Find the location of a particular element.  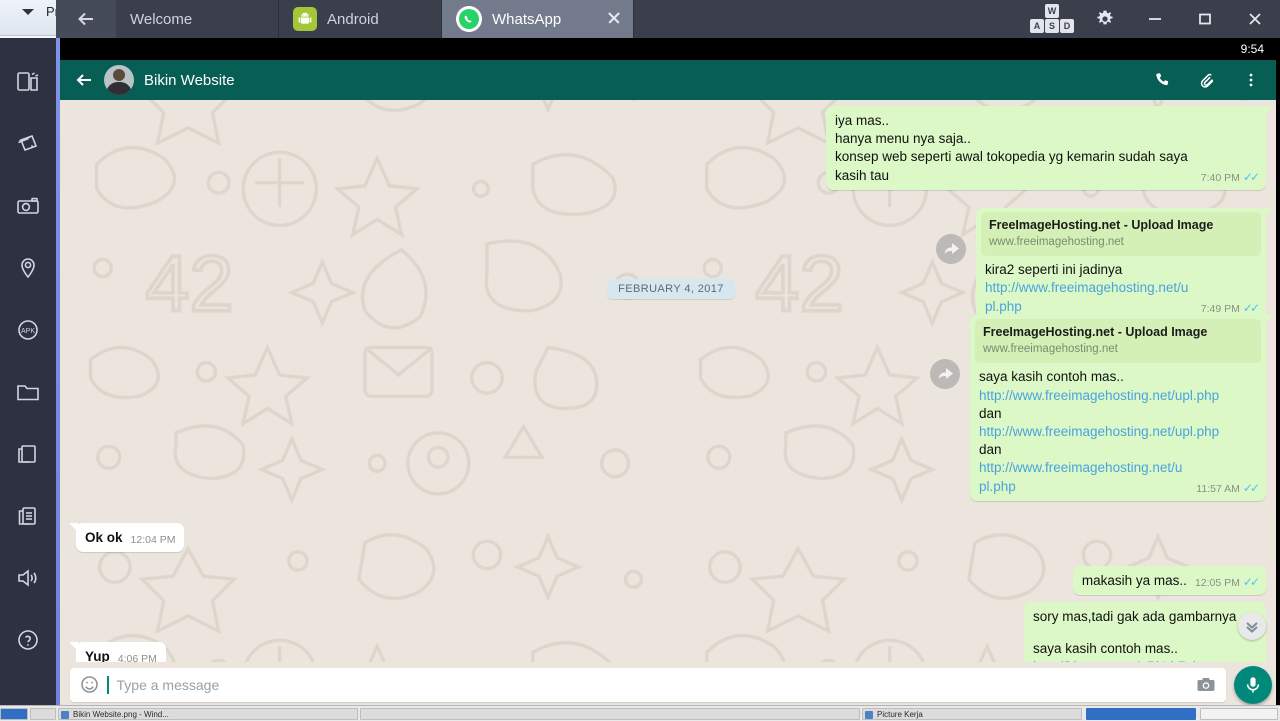

tab-android-label: Android is located at coordinates (353, 19).